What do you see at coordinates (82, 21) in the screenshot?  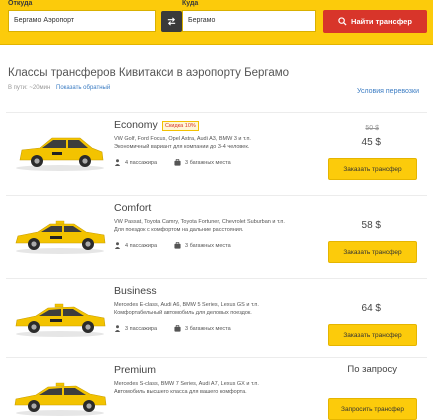 I see `from-input: Бергамо Аэропорт` at bounding box center [82, 21].